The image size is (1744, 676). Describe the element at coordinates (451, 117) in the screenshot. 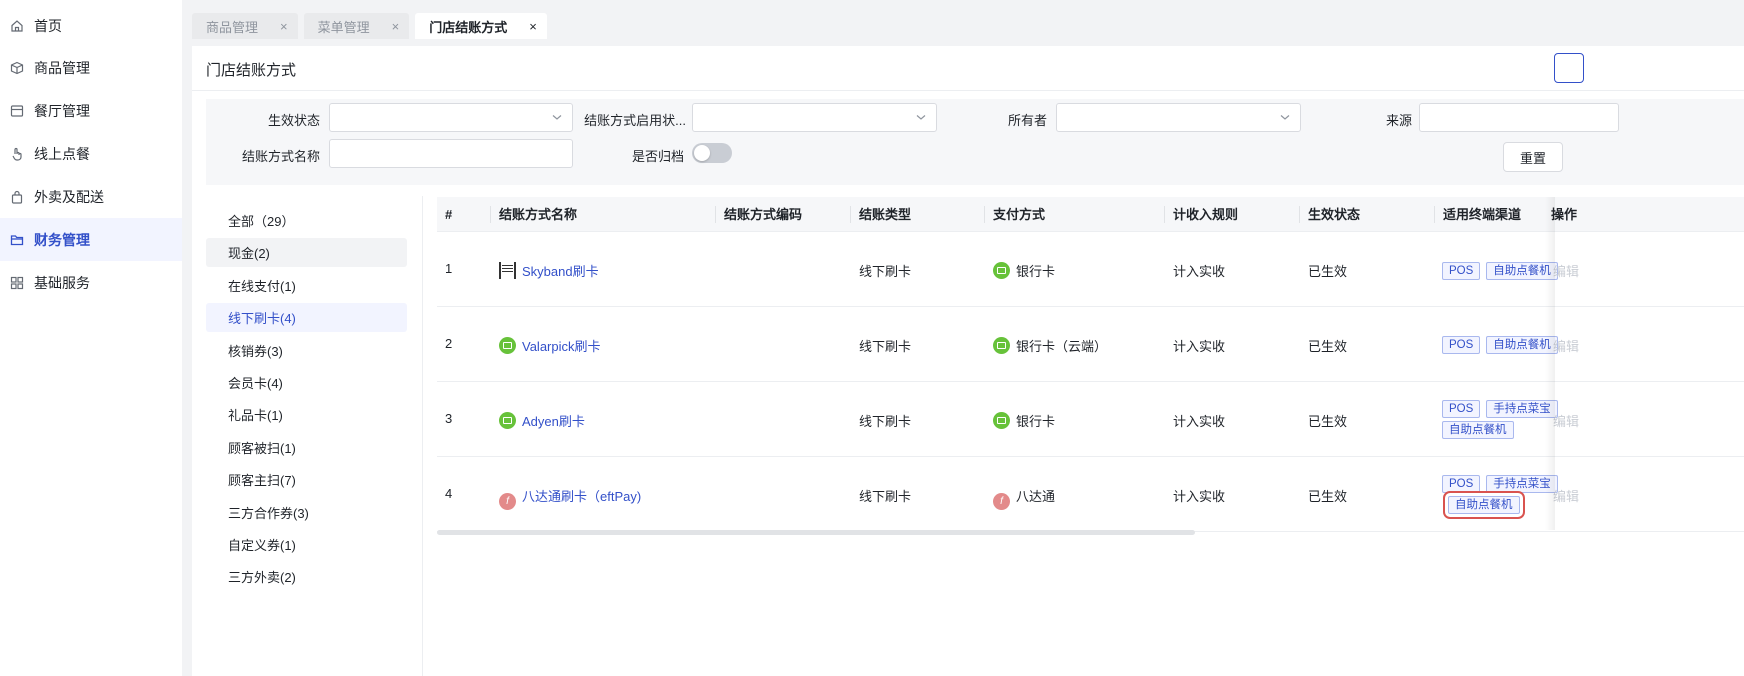

I see `effective-status-select` at that location.